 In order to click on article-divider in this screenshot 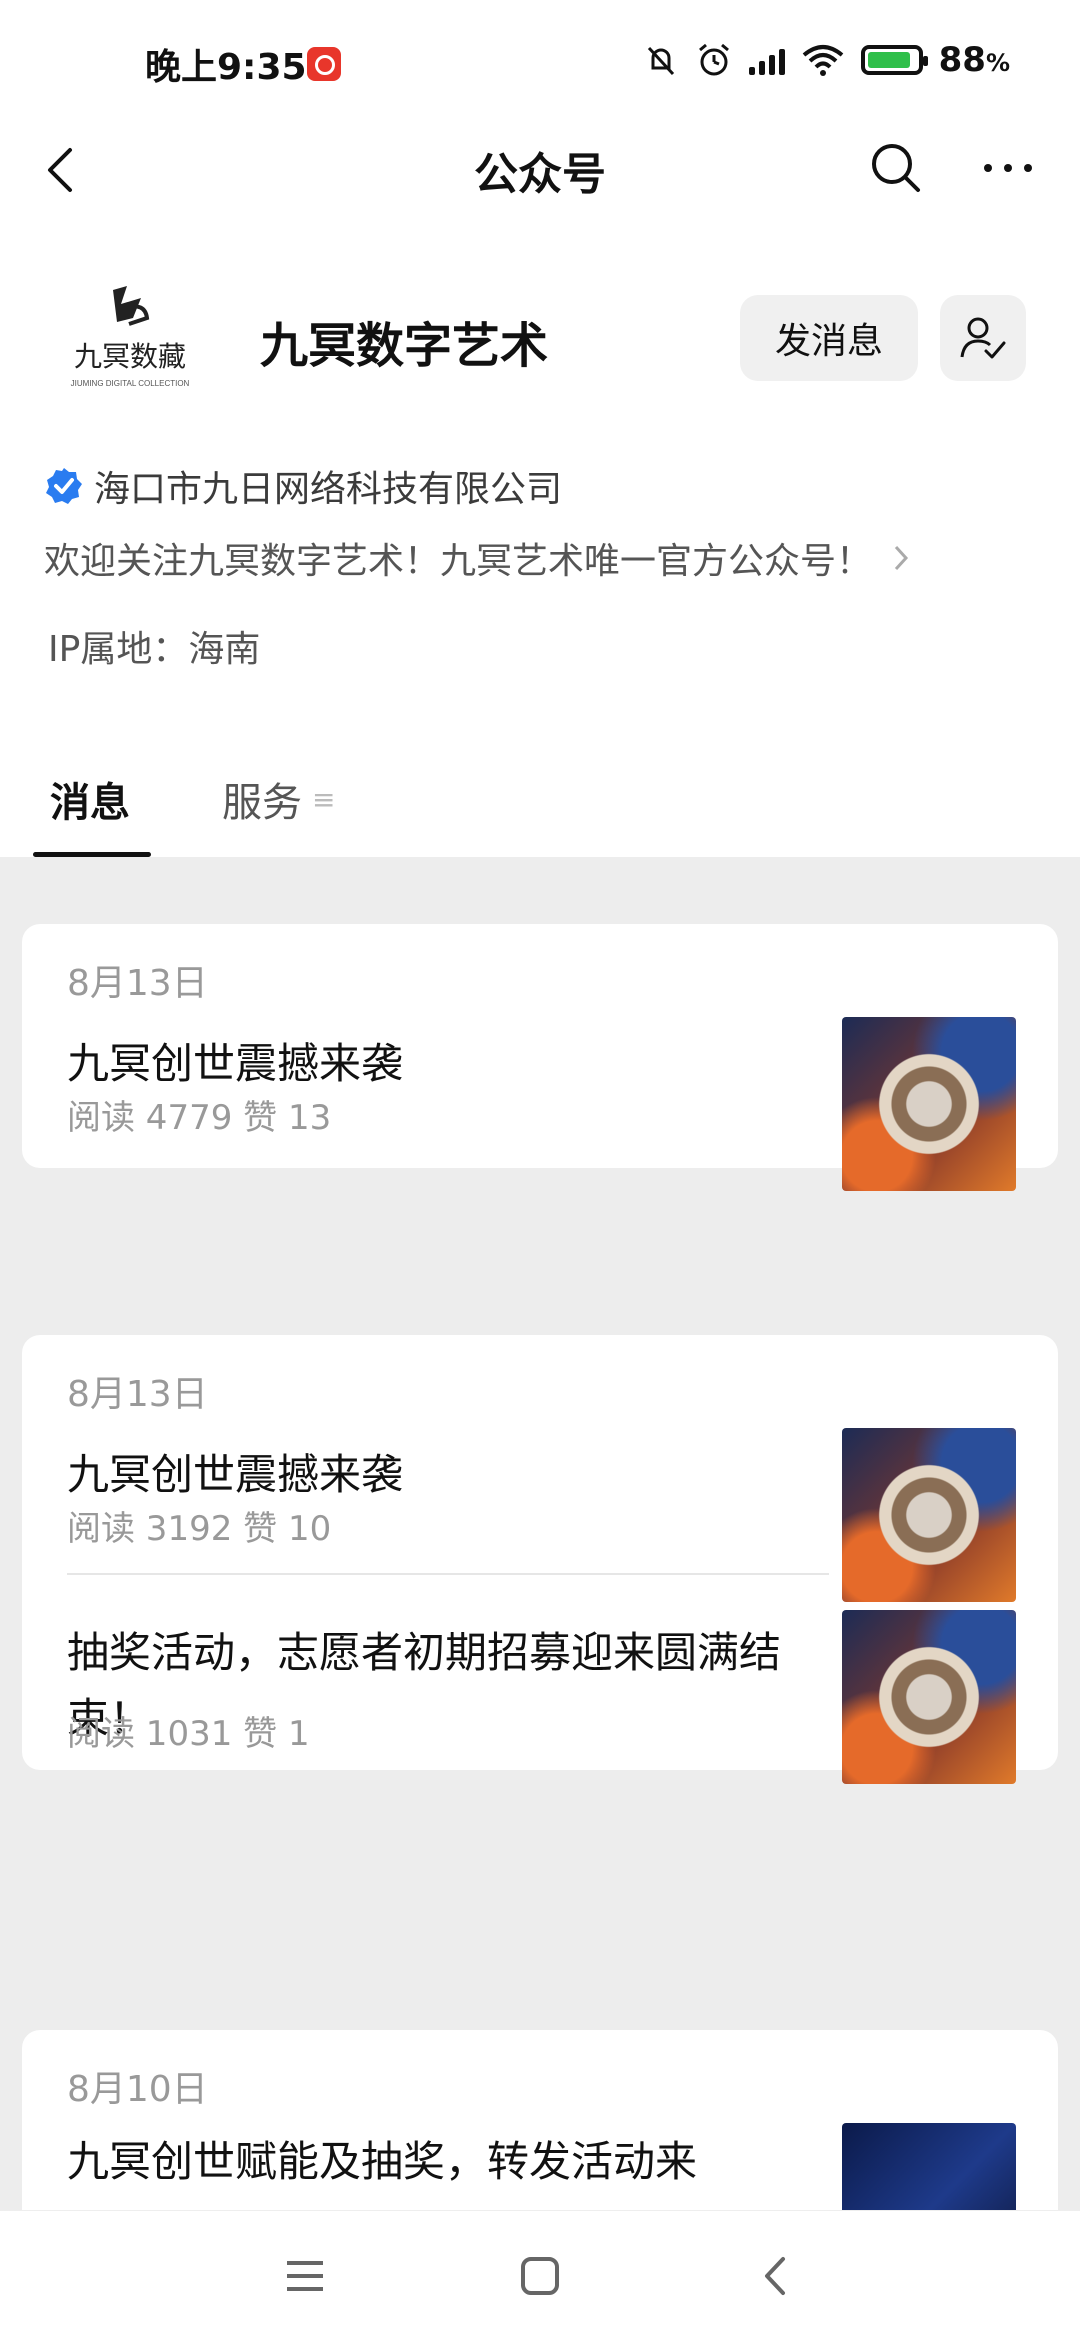, I will do `click(448, 1574)`.